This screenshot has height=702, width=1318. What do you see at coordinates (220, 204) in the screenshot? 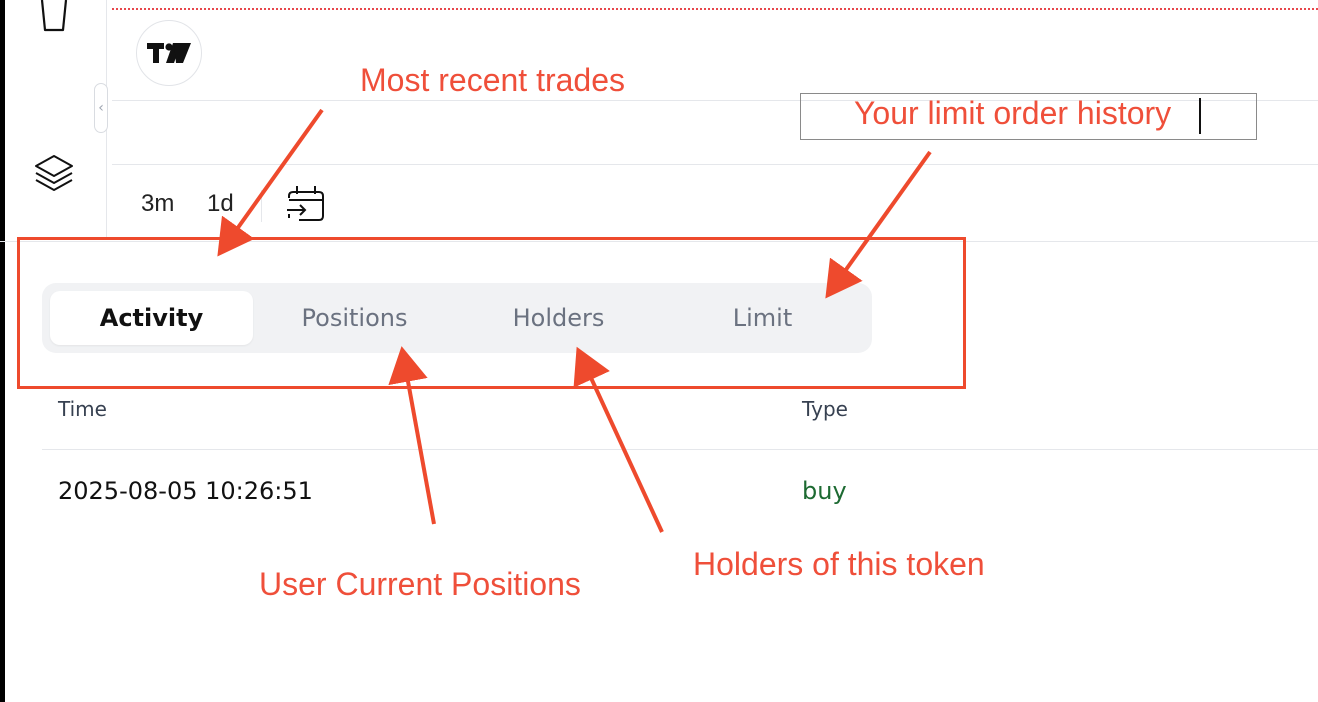
I see `timeframe-1d: 1d` at bounding box center [220, 204].